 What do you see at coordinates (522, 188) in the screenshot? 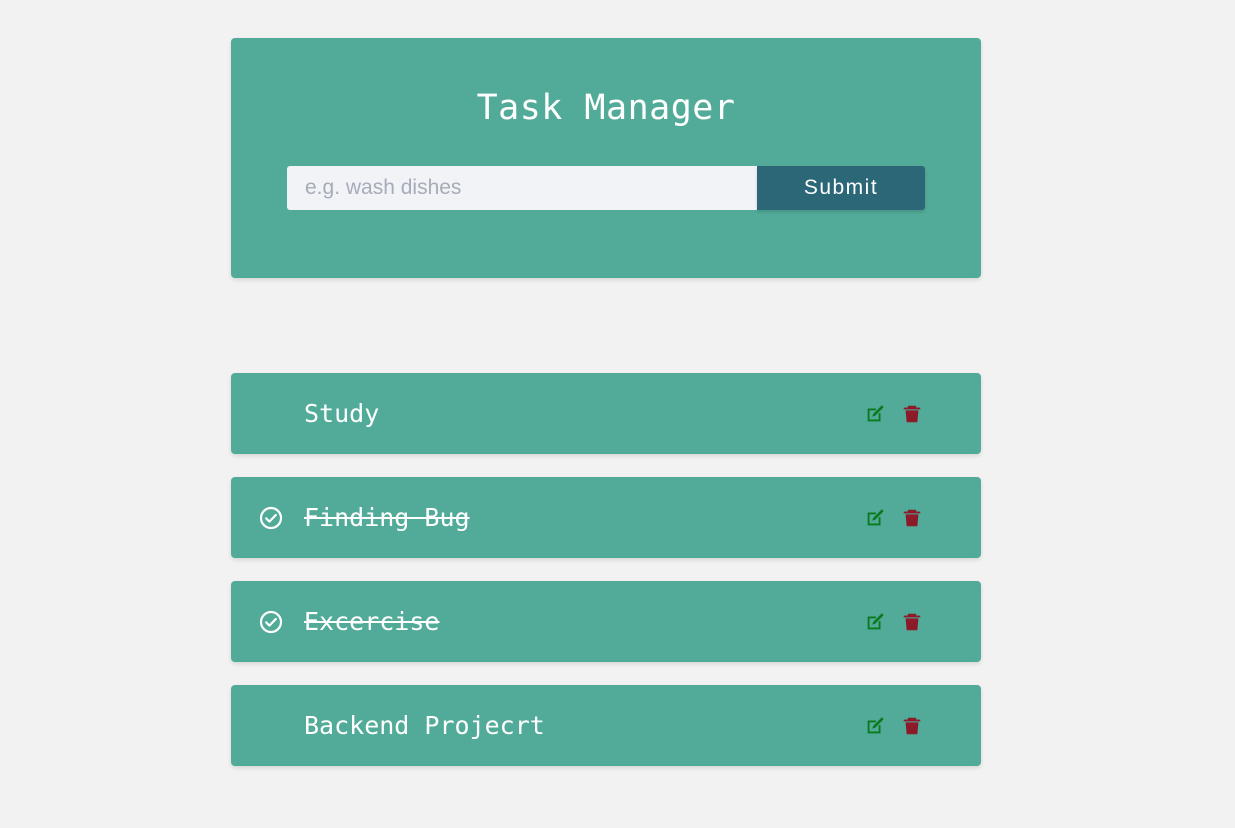
I see `task-input` at bounding box center [522, 188].